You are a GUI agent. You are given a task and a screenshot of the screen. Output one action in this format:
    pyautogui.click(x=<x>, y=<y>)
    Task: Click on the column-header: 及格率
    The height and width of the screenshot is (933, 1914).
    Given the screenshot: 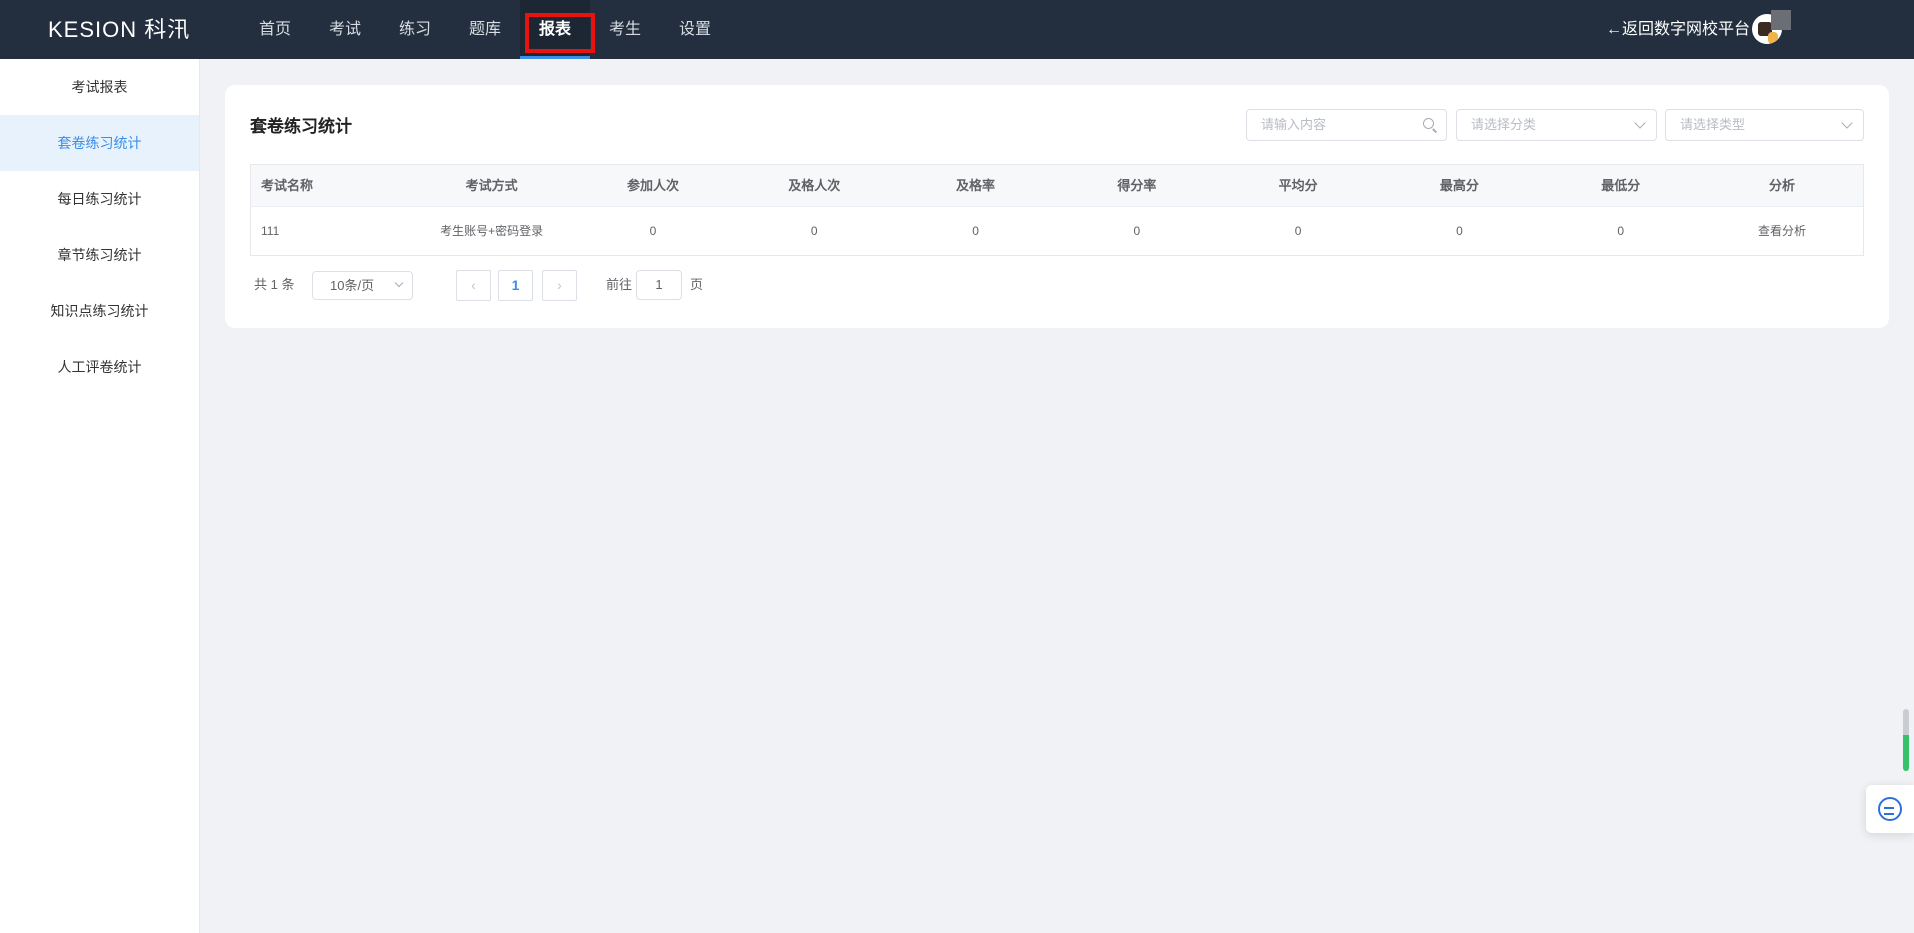 What is the action you would take?
    pyautogui.click(x=976, y=185)
    